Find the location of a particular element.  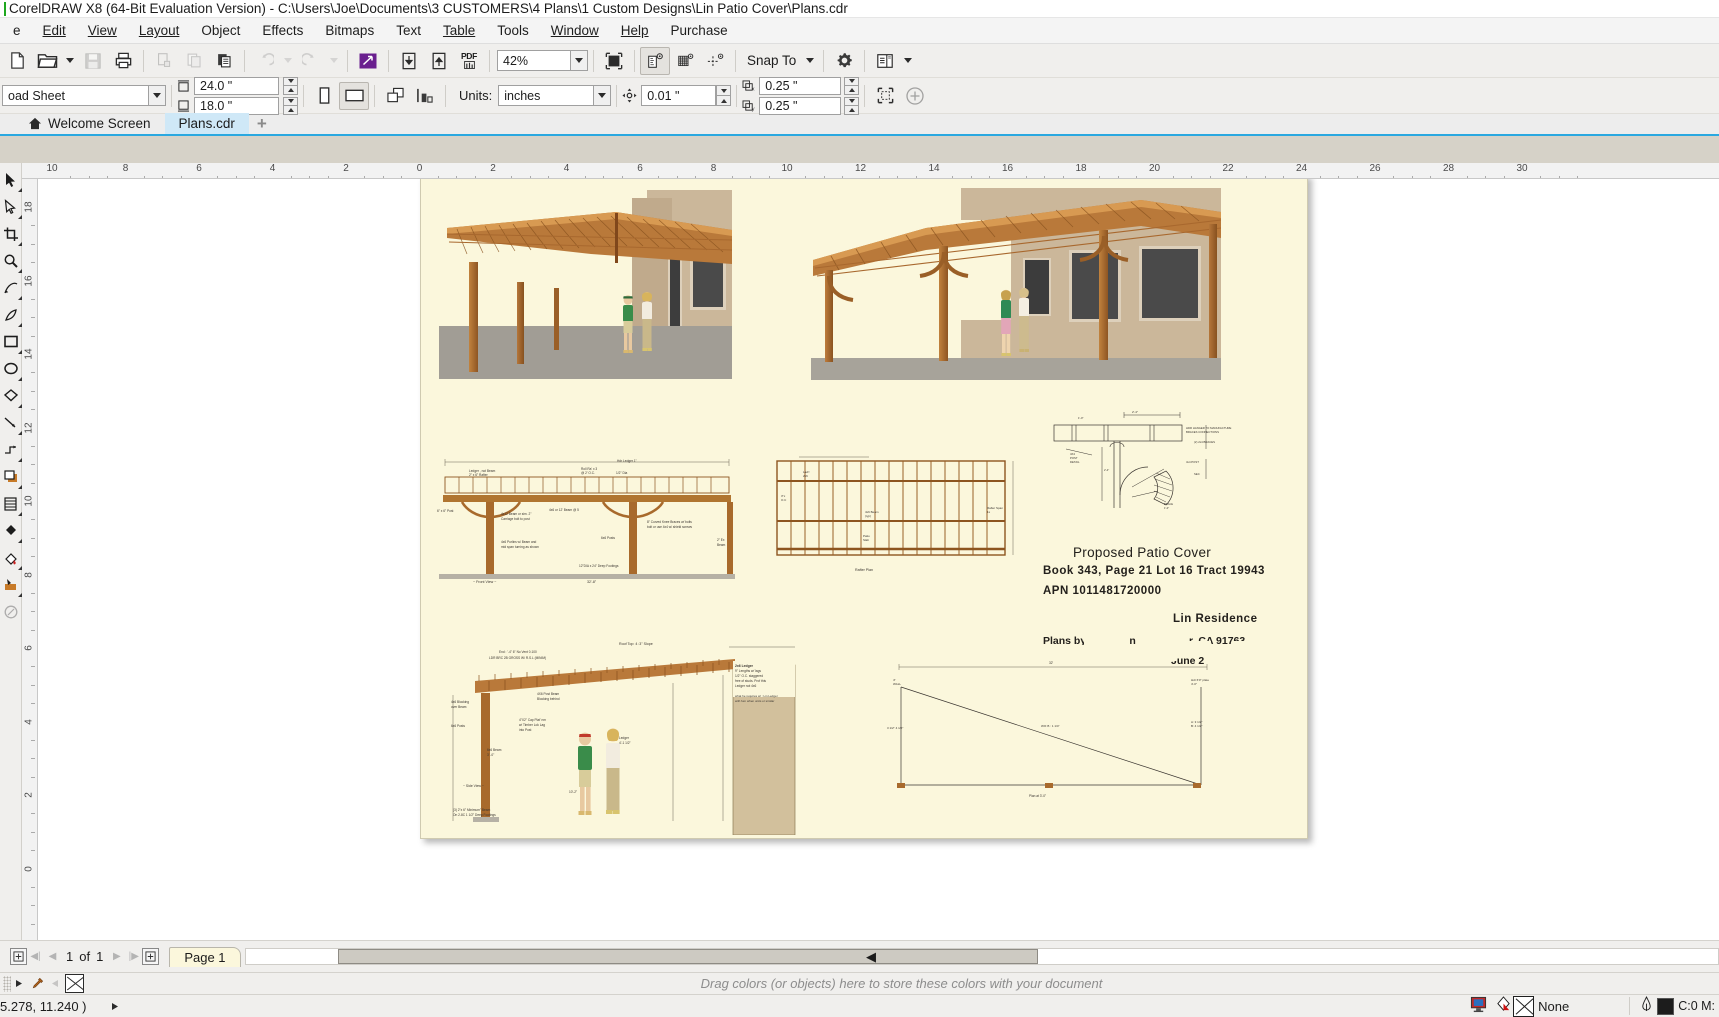

paper-type-value: oad Sheet is located at coordinates (75, 95).